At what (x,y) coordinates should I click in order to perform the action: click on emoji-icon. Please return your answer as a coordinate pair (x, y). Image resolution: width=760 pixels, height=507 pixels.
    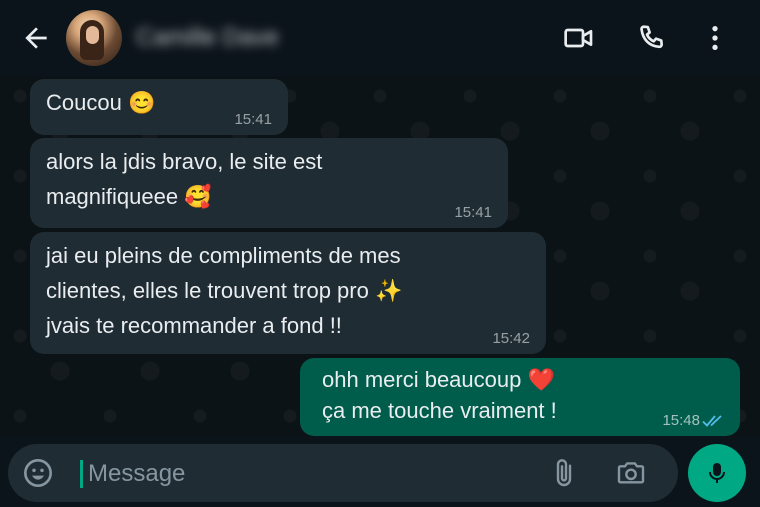
    Looking at the image, I should click on (38, 473).